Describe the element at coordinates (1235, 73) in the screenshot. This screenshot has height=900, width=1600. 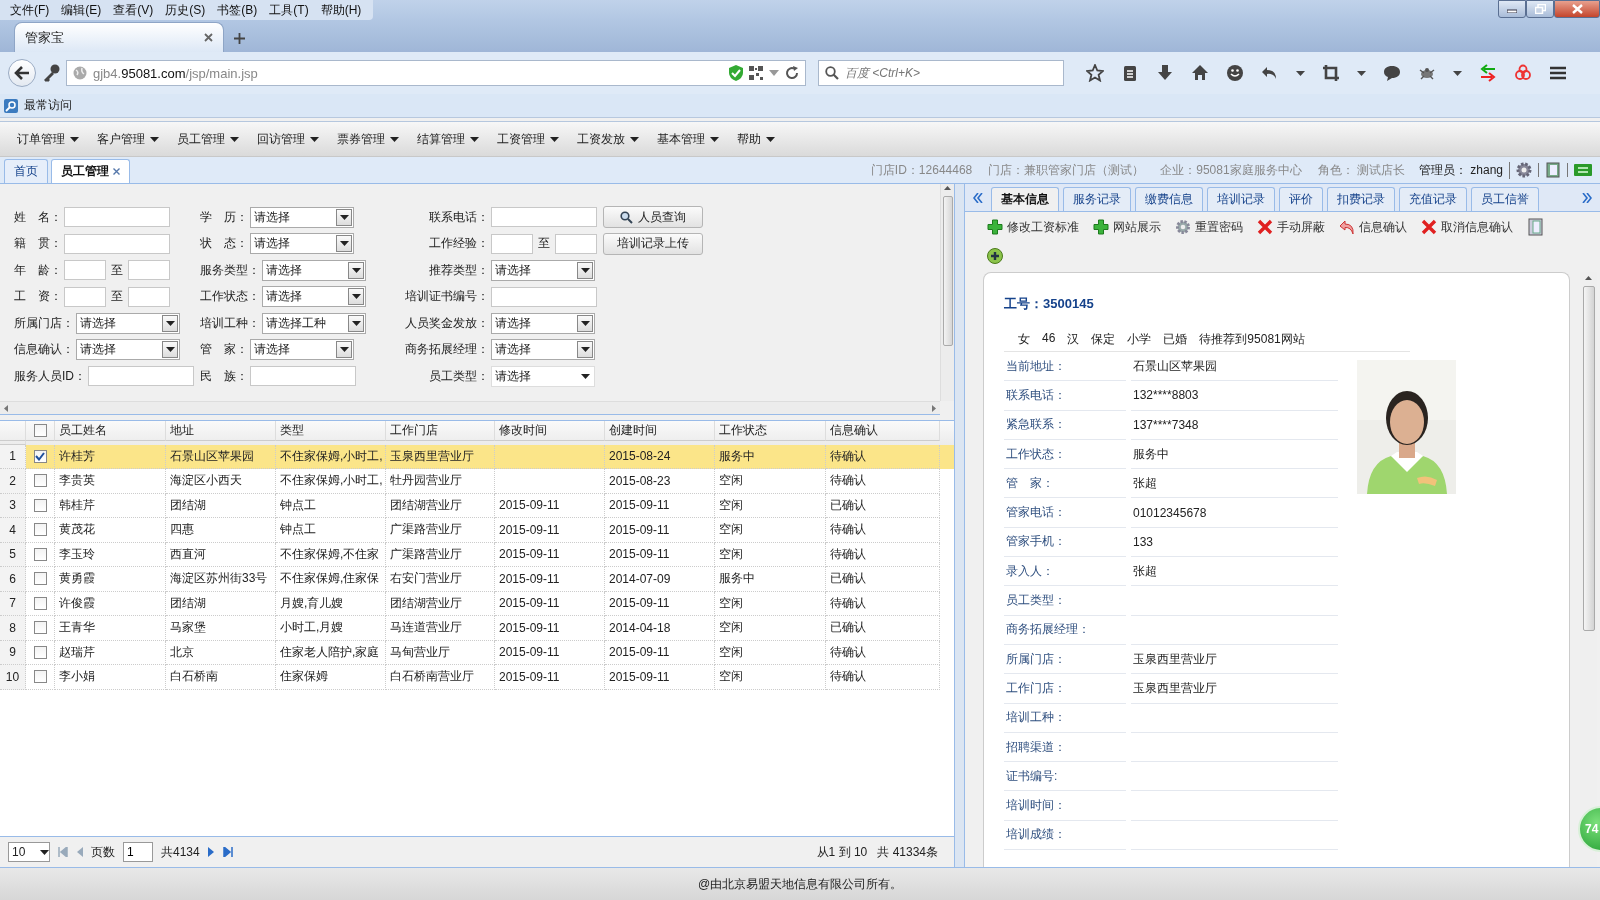
I see `smiley-icon` at that location.